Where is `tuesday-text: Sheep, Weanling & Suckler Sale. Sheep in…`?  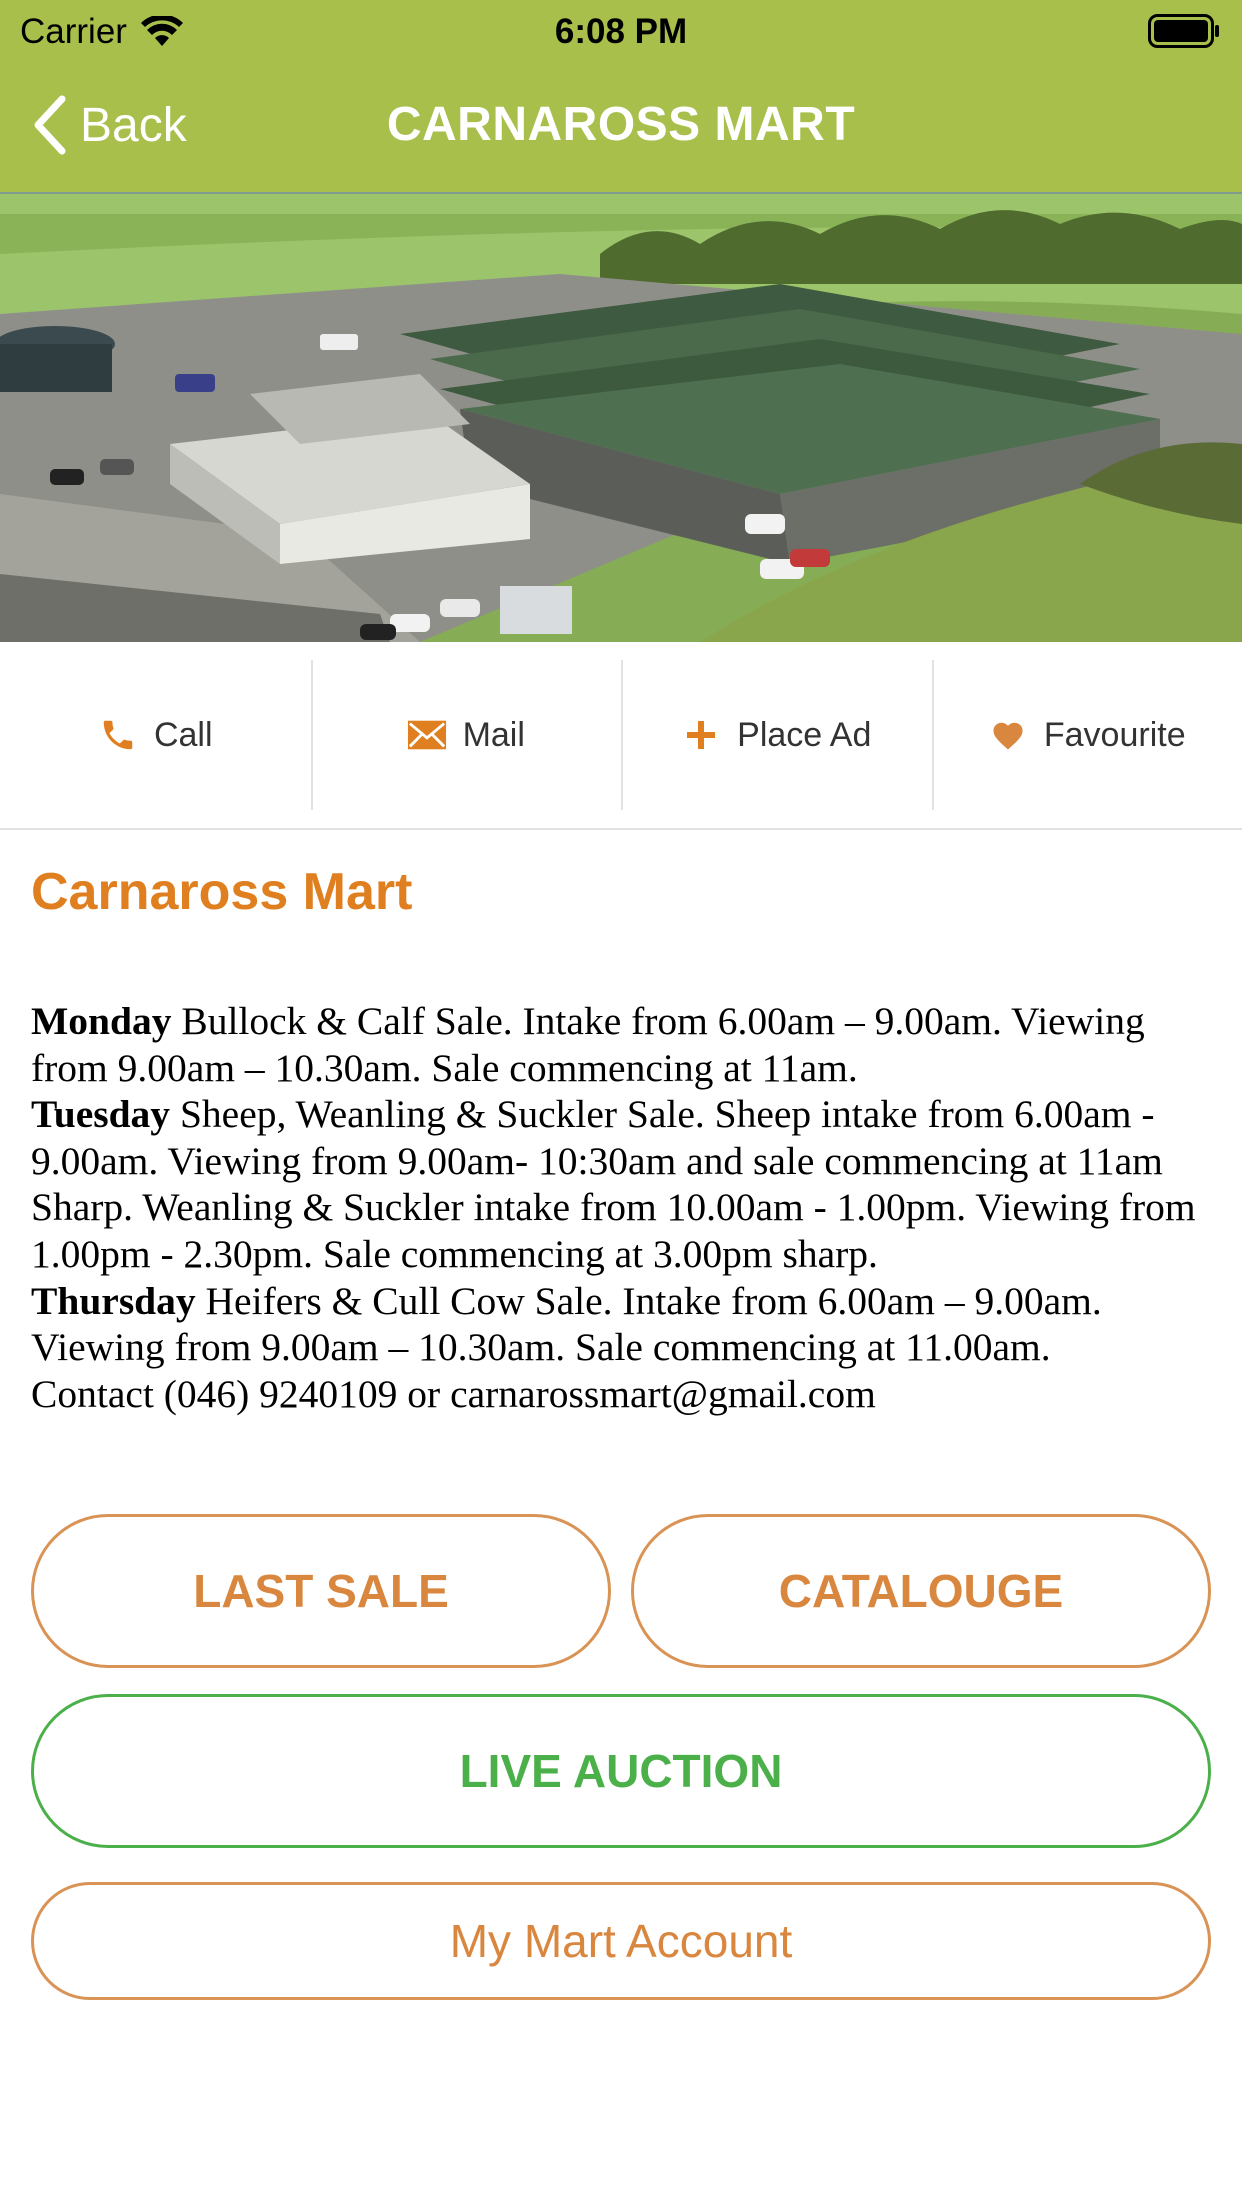
tuesday-text: Sheep, Weanling & Suckler Sale. Sheep in… is located at coordinates (613, 1184).